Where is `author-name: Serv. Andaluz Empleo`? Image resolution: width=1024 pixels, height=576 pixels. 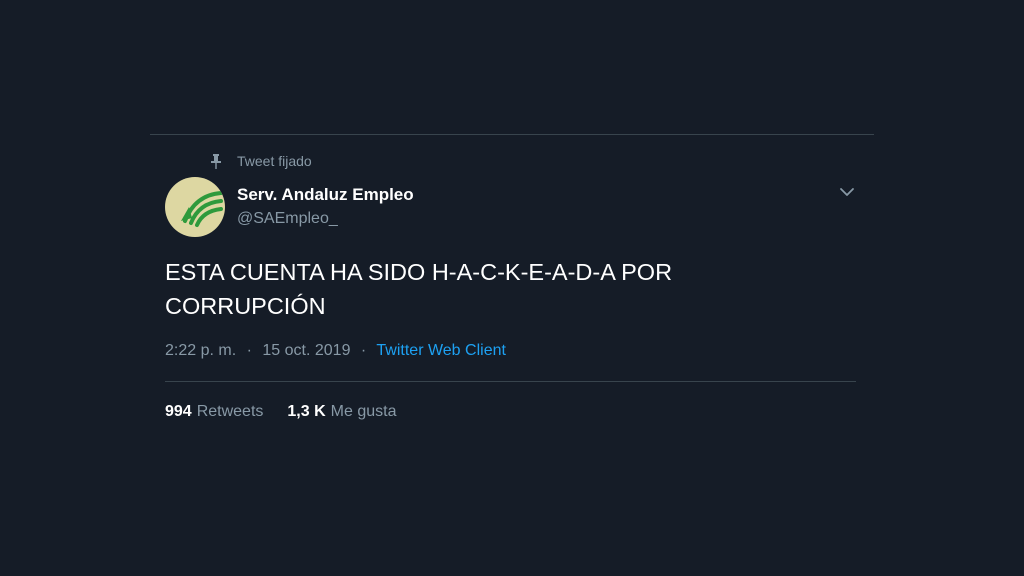 author-name: Serv. Andaluz Empleo is located at coordinates (325, 195).